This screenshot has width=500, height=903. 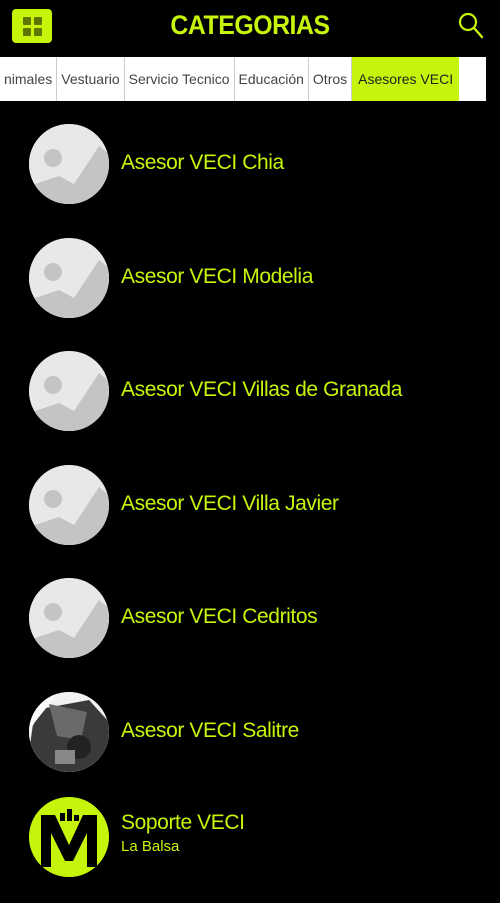 I want to click on tab-otros: Otros, so click(x=331, y=79).